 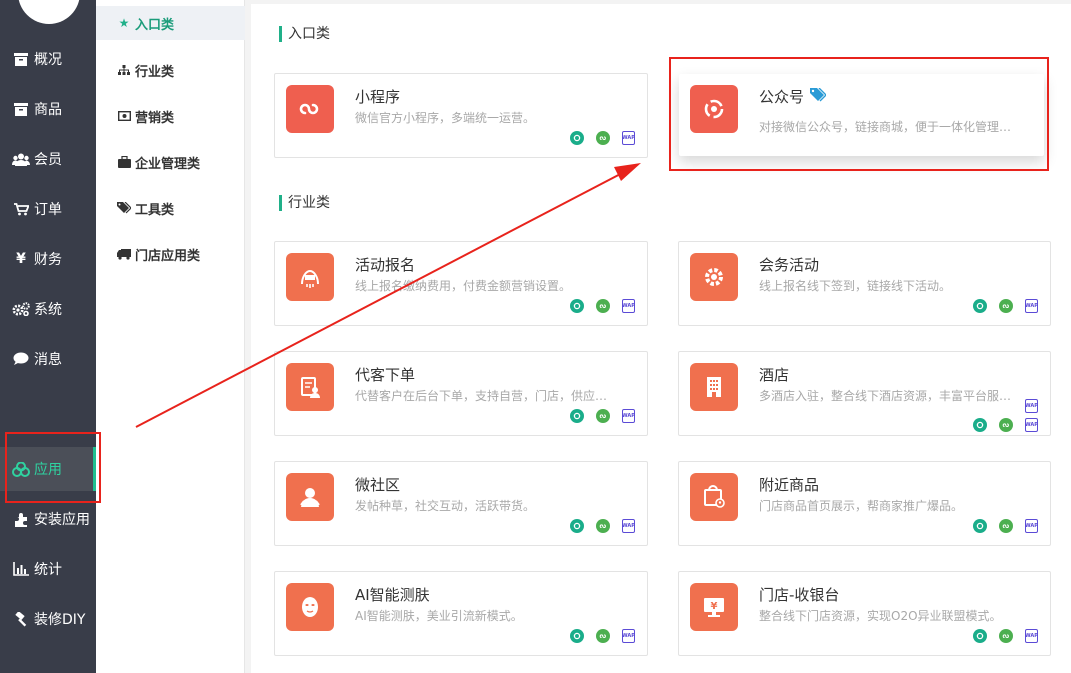 I want to click on star-icon: ★, so click(x=124, y=23).